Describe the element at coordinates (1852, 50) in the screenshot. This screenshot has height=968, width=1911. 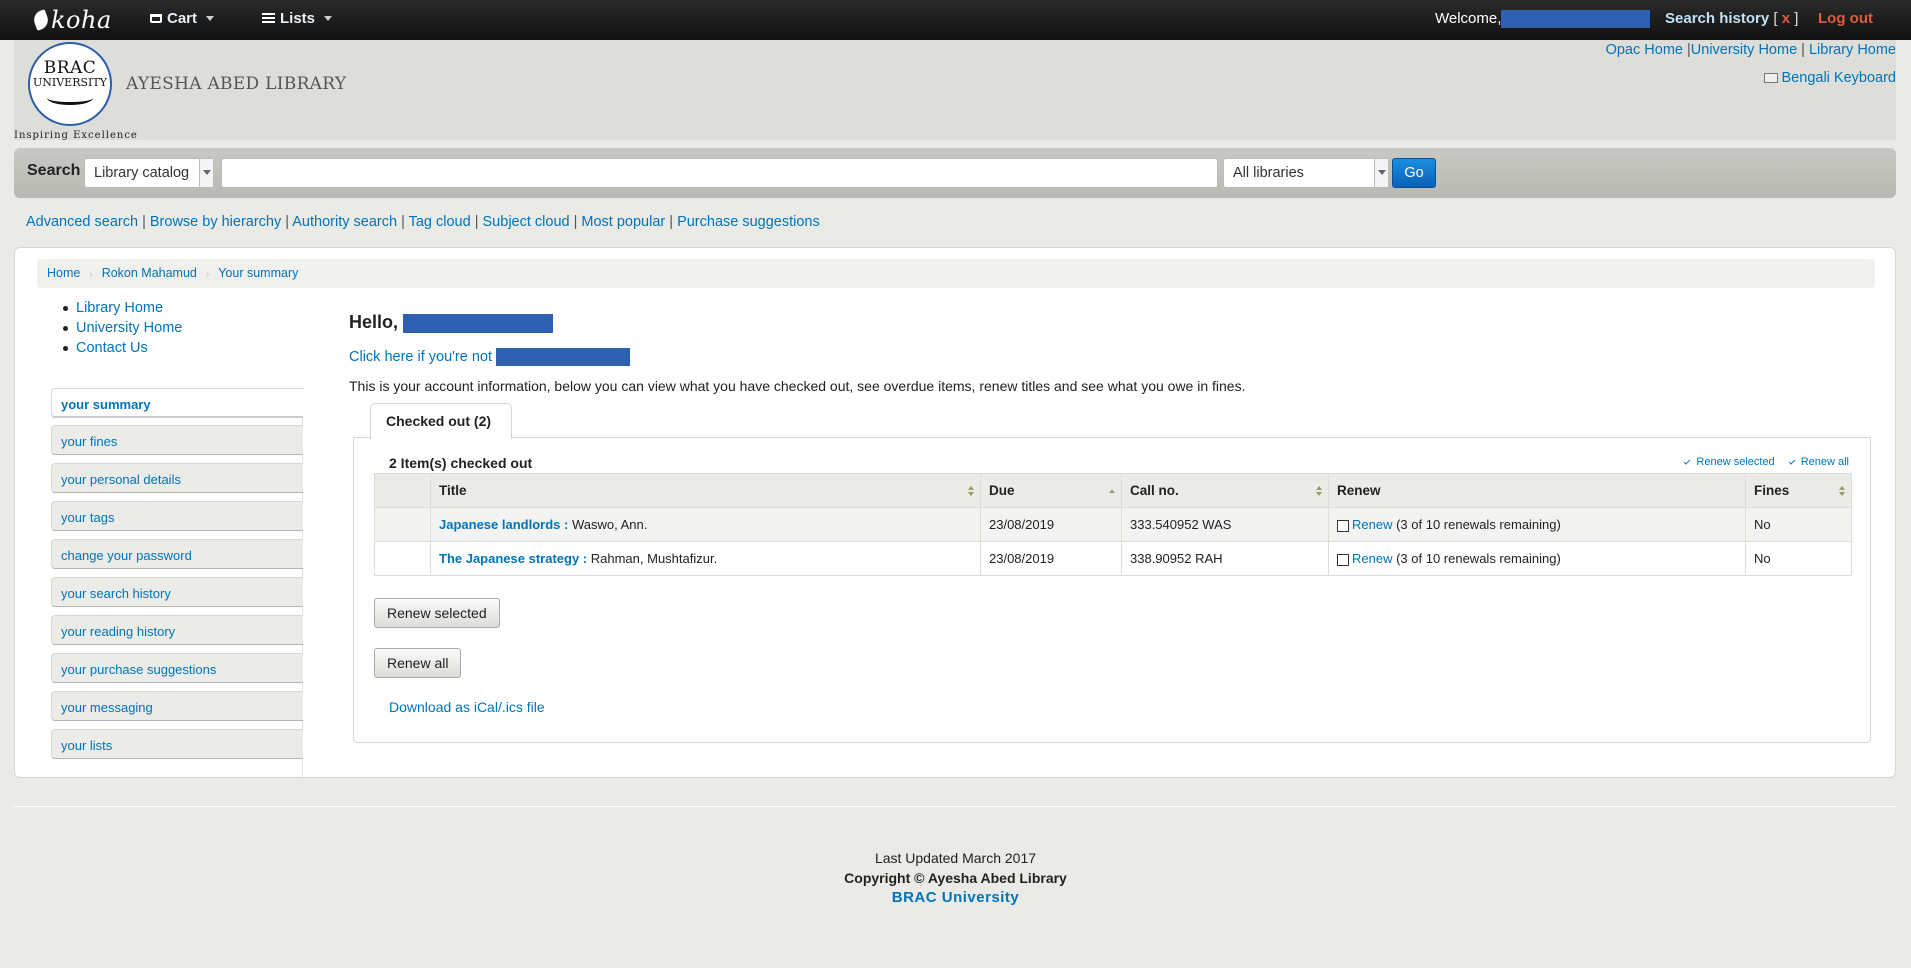
I see `library-home-link: Library Home` at that location.